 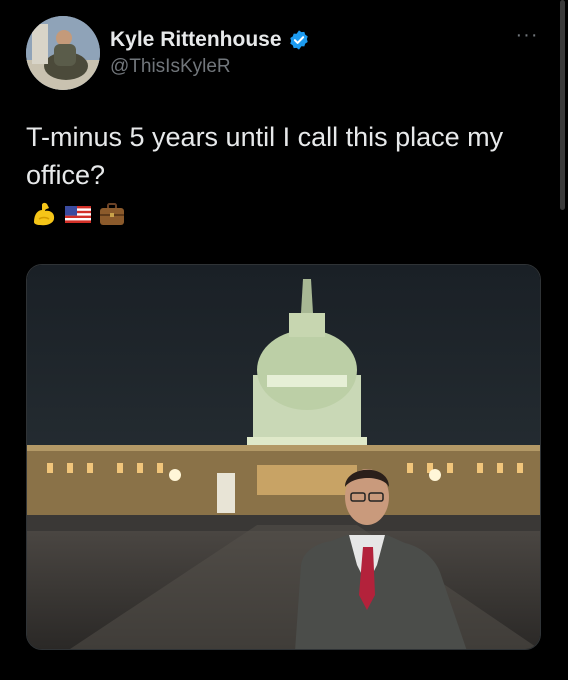 What do you see at coordinates (112, 214) in the screenshot?
I see `briefcase-emoji-icon` at bounding box center [112, 214].